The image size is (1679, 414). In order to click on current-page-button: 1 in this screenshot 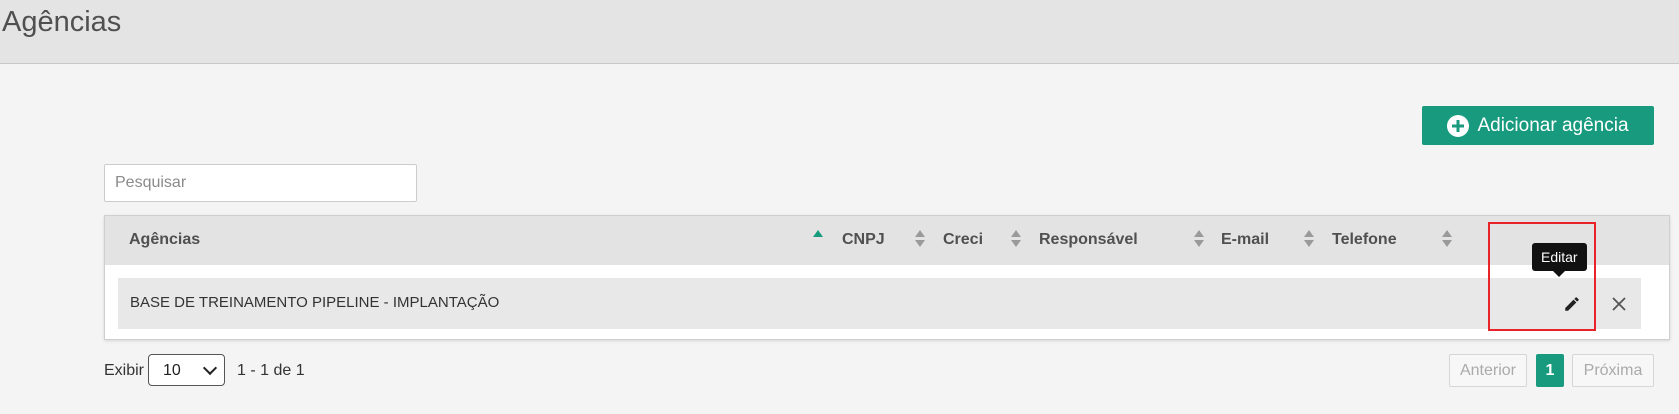, I will do `click(1550, 370)`.